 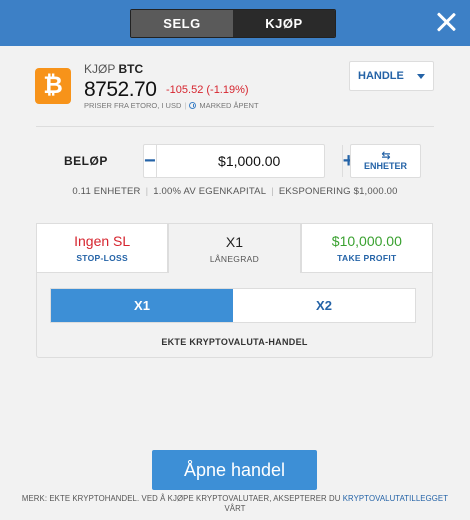 I want to click on buy-sell-toggle: SELG KJØP, so click(x=233, y=23).